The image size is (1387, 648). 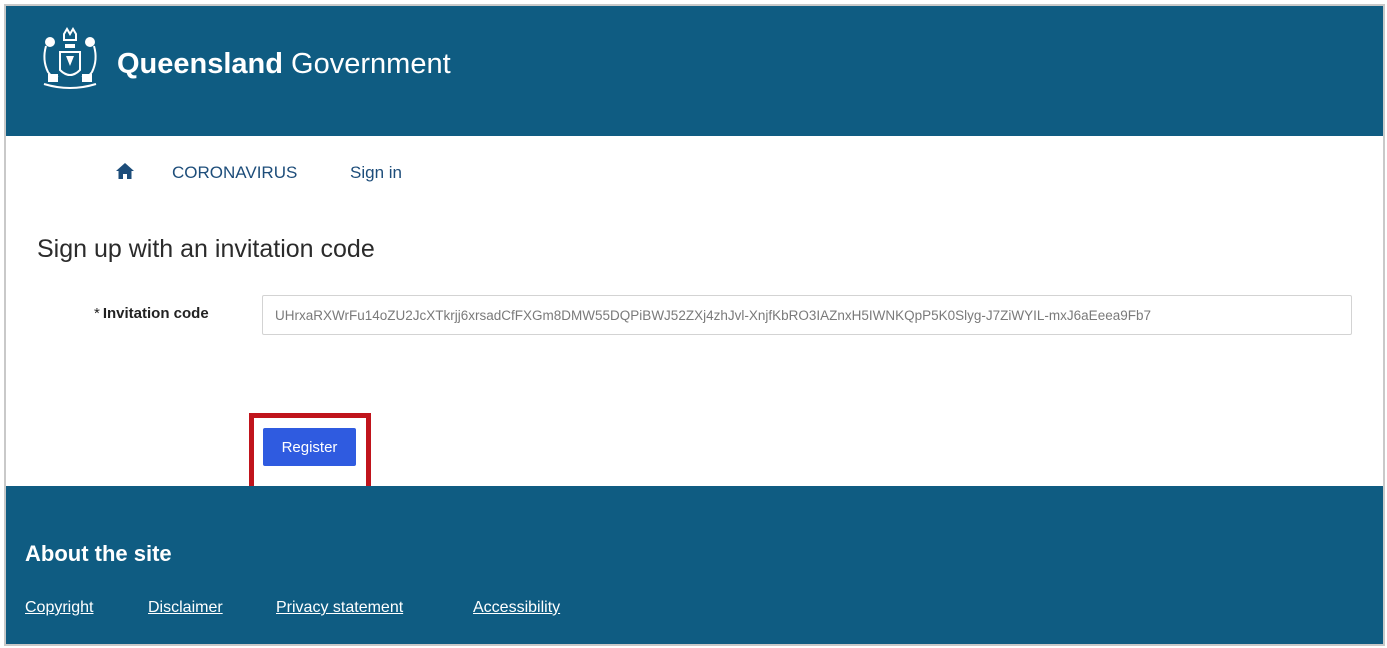 I want to click on invitation-code-label-text: Invitation code, so click(x=155, y=313).